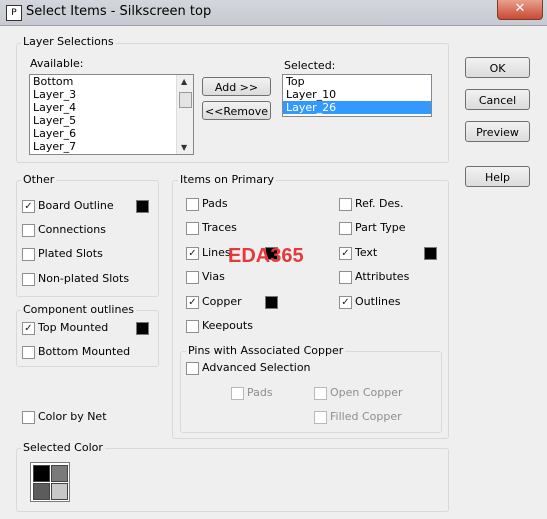 This screenshot has width=547, height=519. What do you see at coordinates (380, 227) in the screenshot?
I see `checkbox-label: Part Type` at bounding box center [380, 227].